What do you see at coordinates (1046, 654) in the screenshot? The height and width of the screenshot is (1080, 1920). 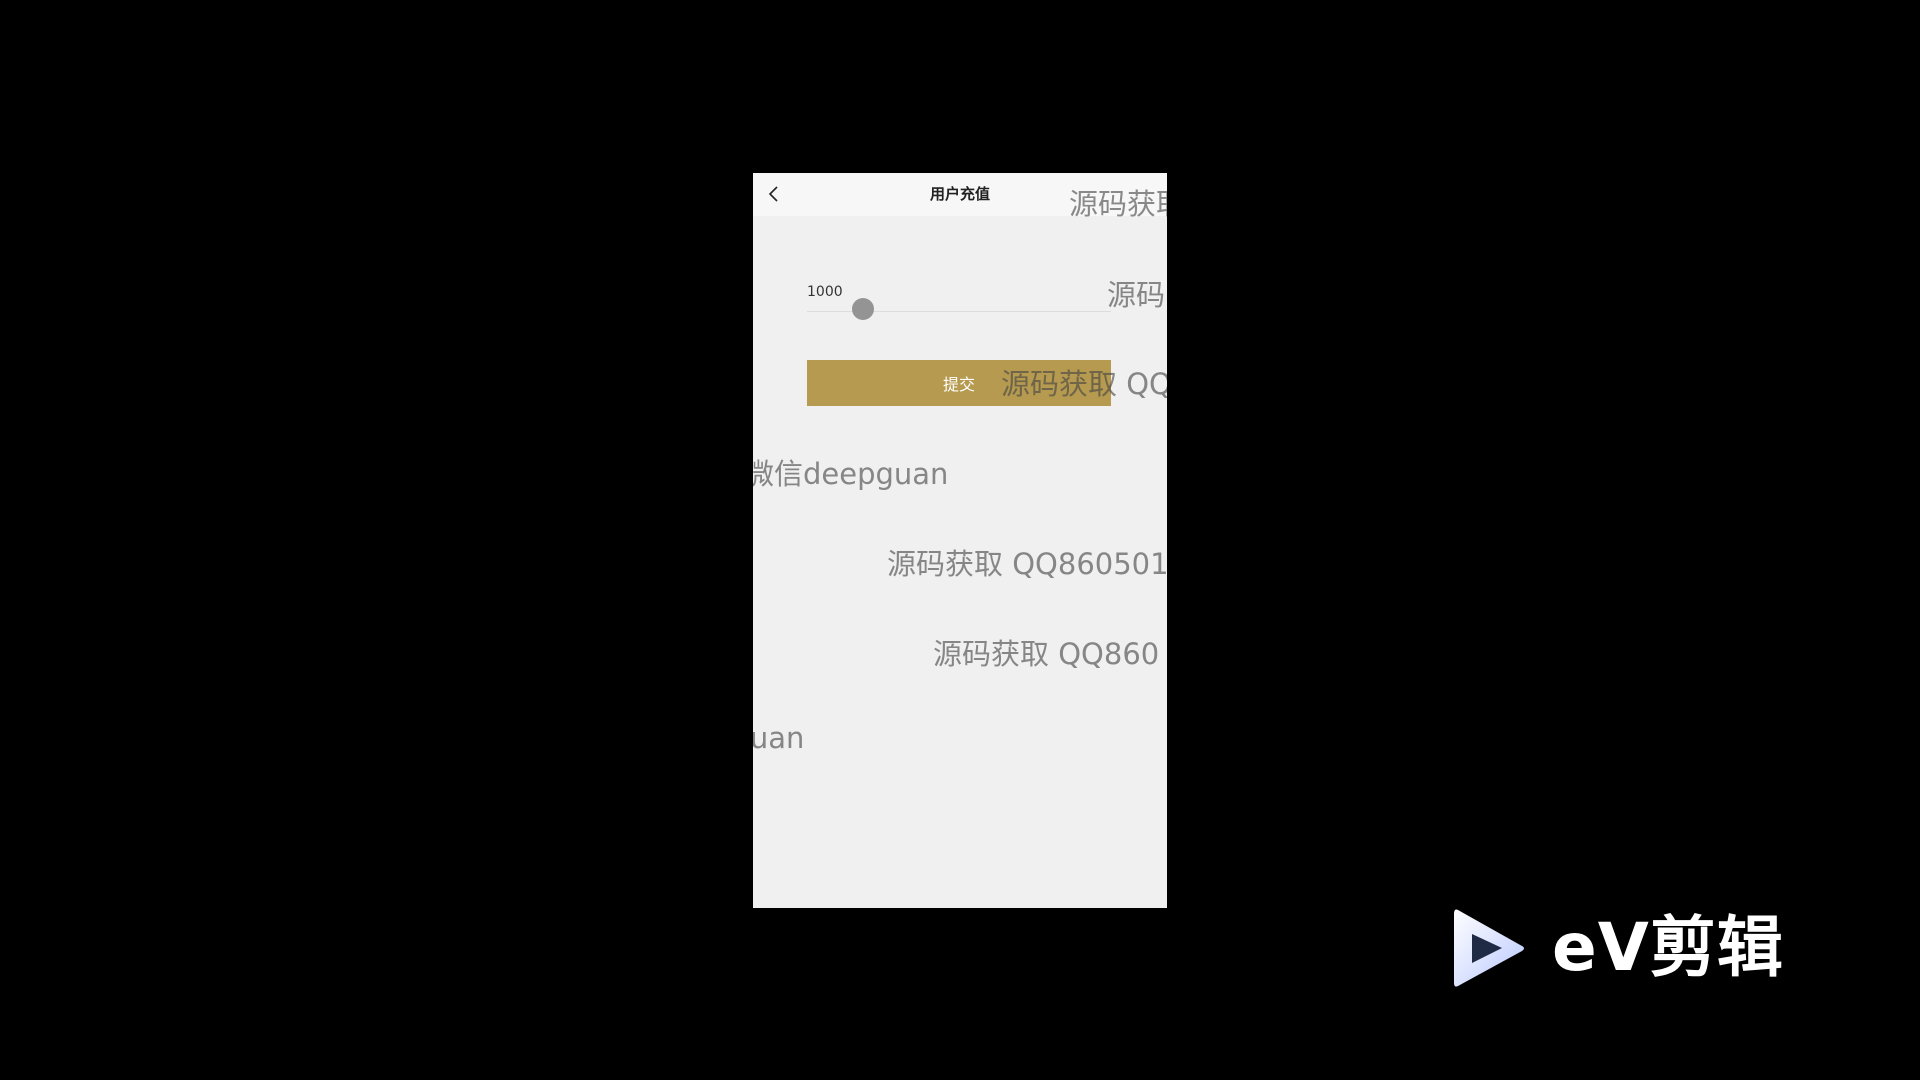 I see `watermark-text: 源码获取 QQ860` at bounding box center [1046, 654].